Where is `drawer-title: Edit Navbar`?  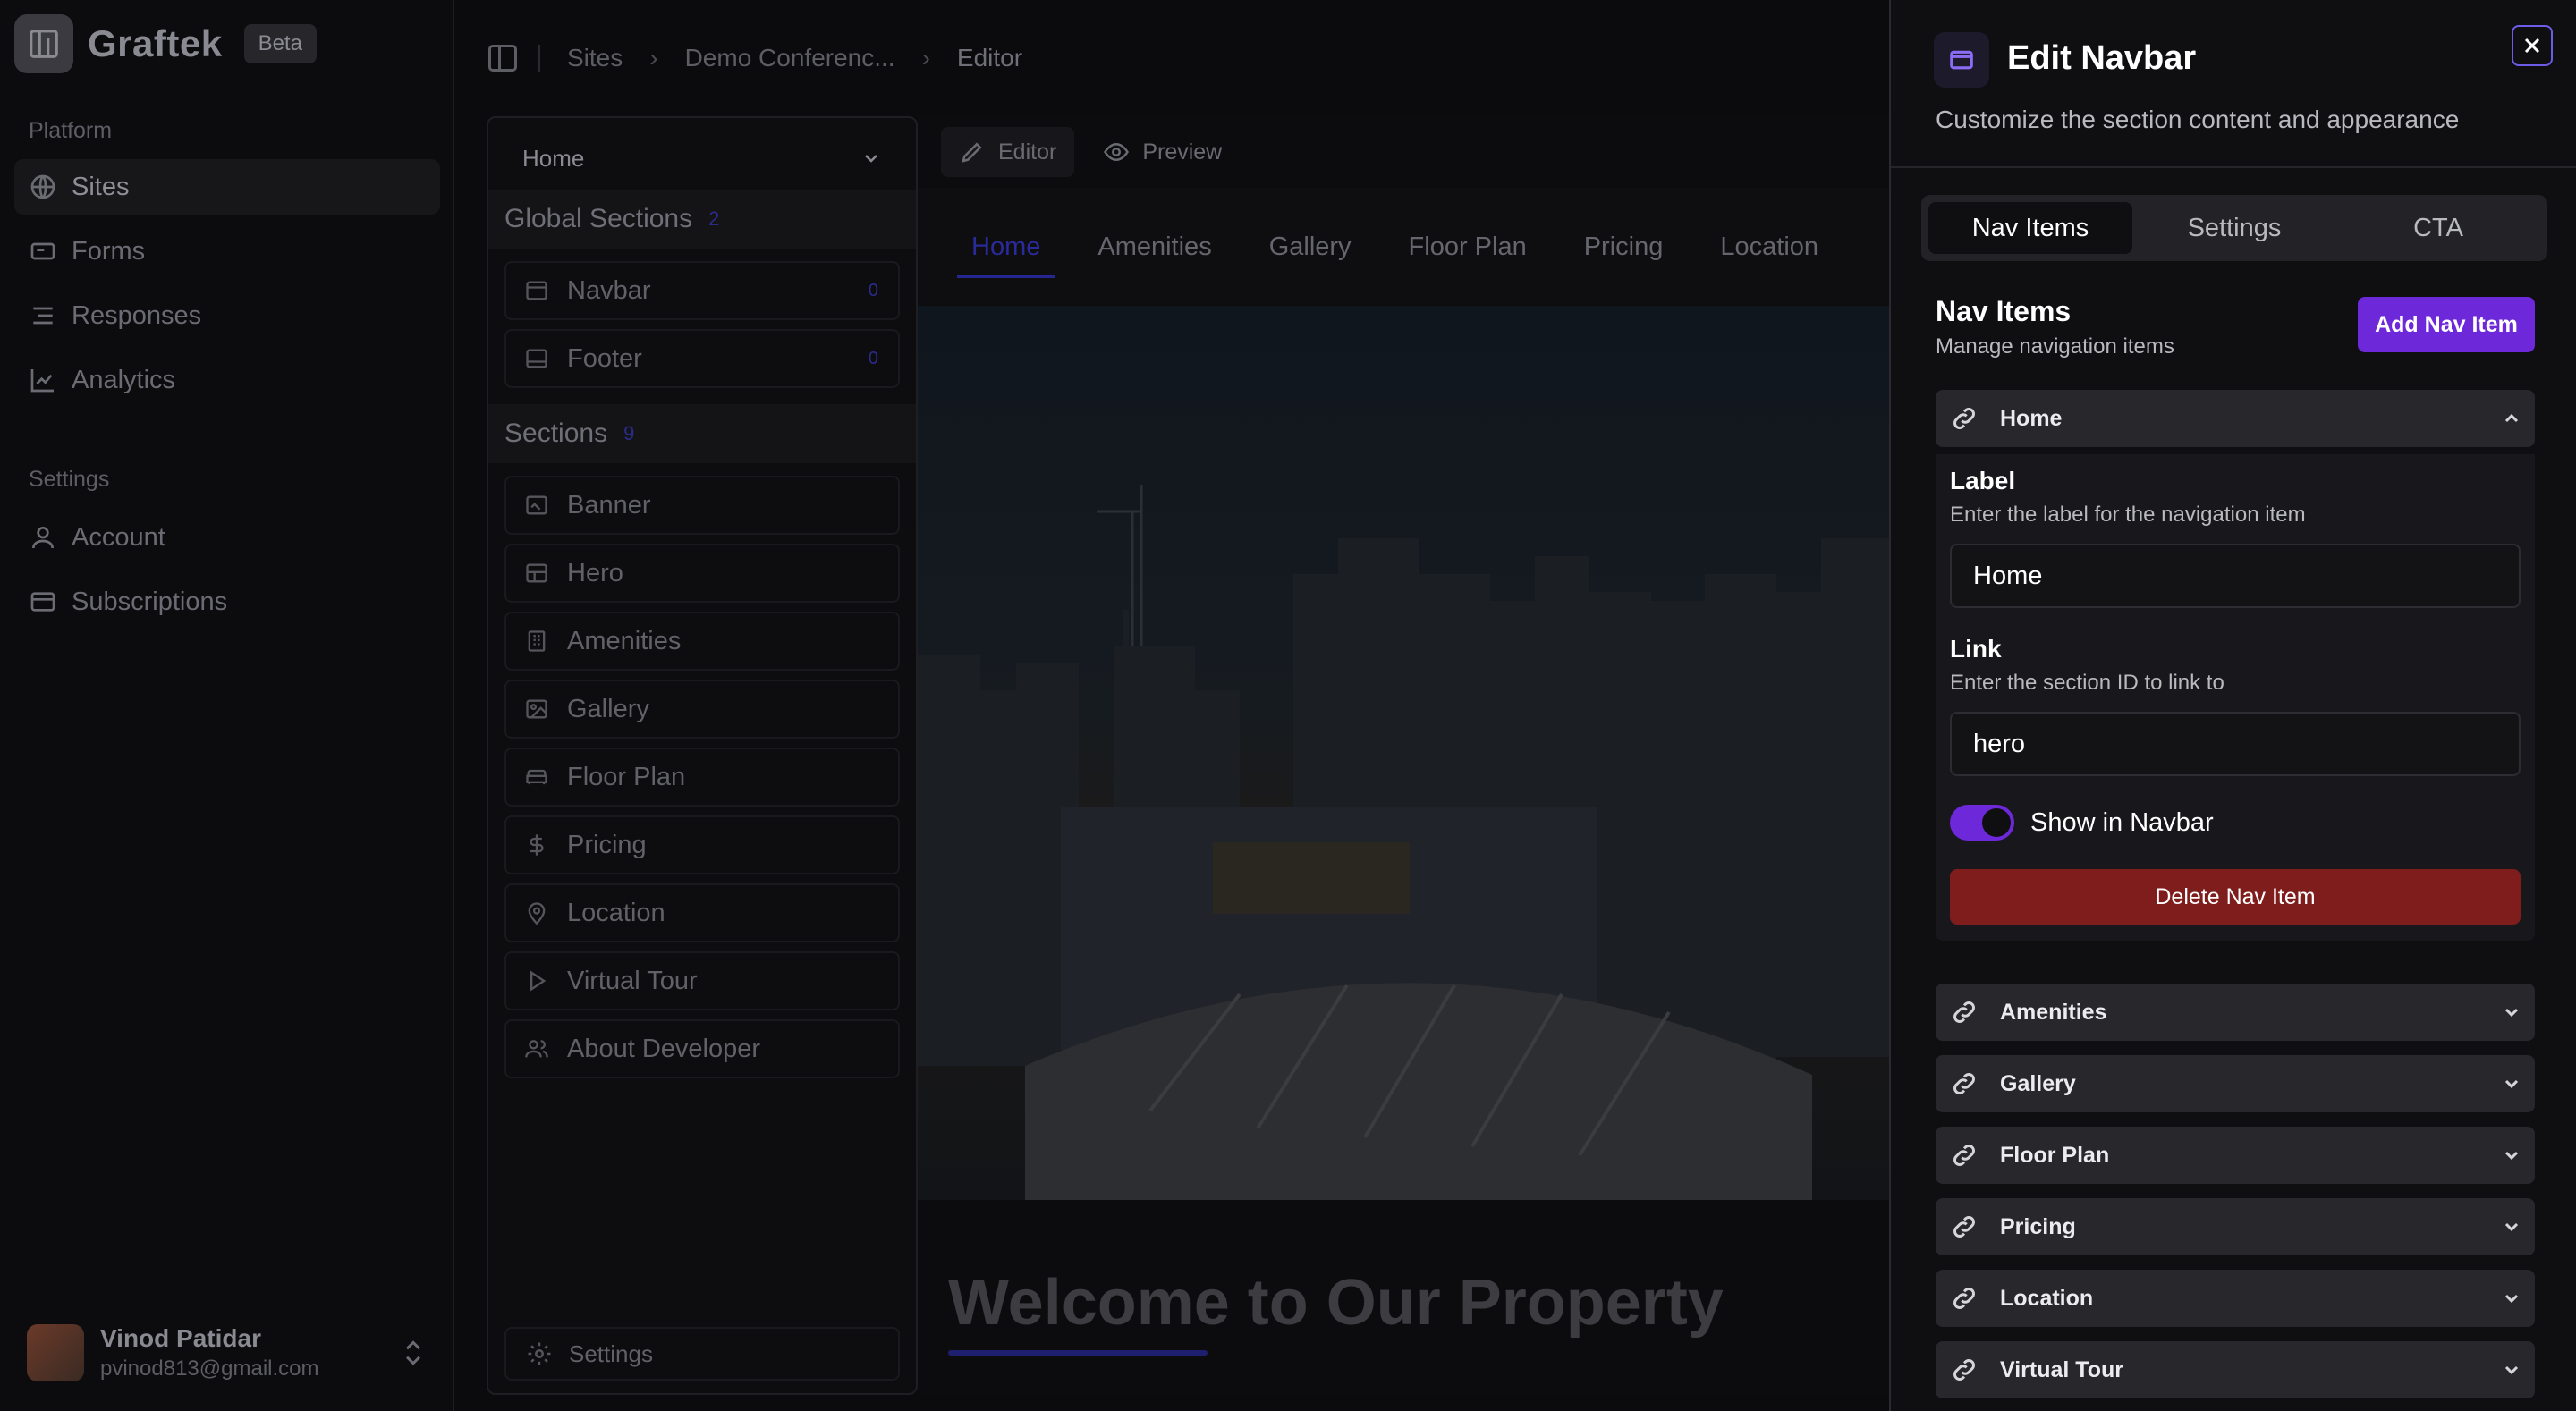
drawer-title: Edit Navbar is located at coordinates (2102, 58).